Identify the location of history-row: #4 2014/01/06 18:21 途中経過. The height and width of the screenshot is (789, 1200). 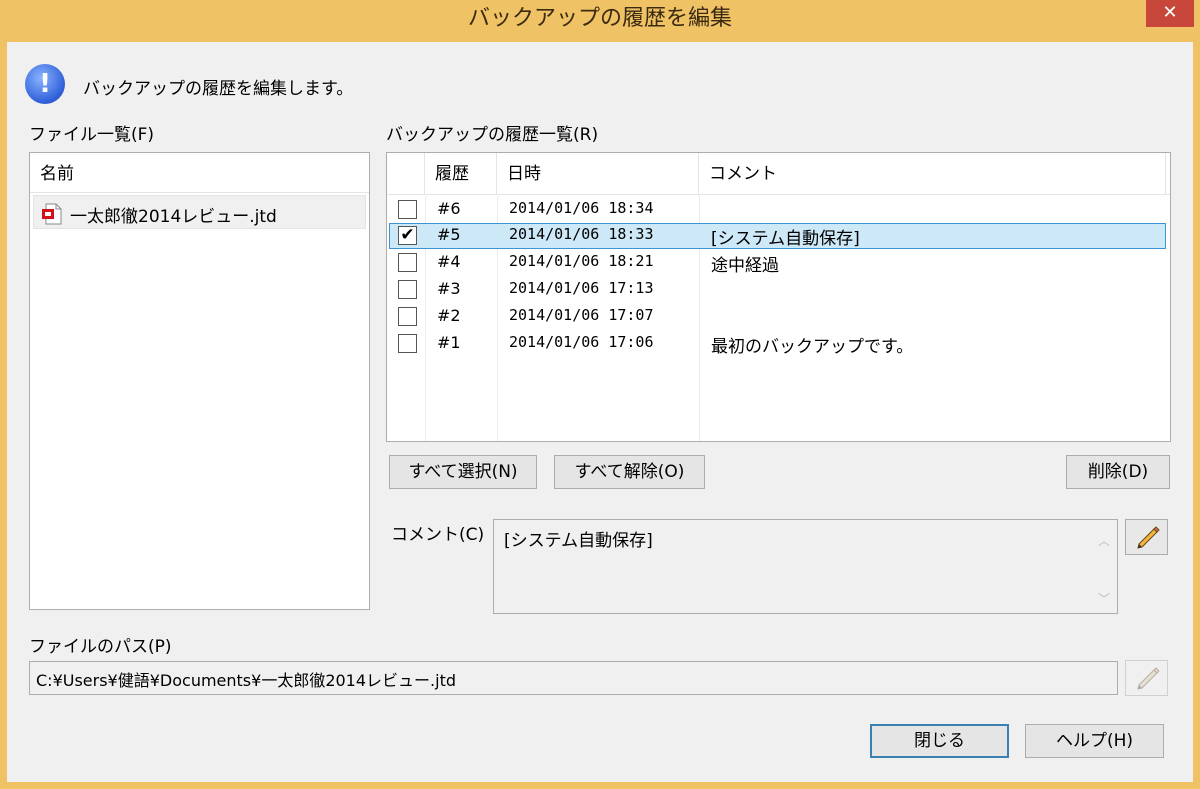
(777, 263).